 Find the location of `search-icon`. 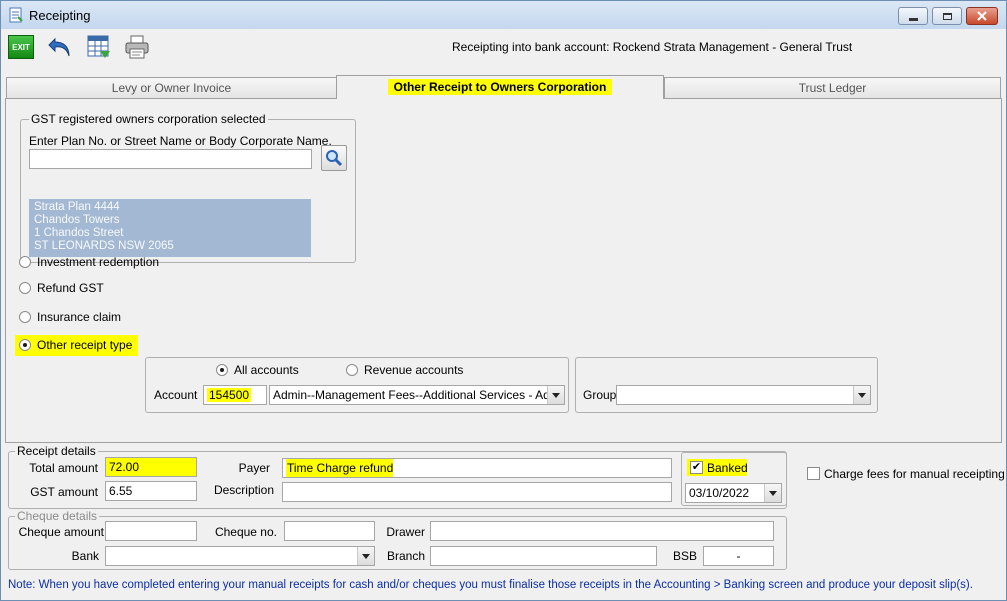

search-icon is located at coordinates (334, 158).